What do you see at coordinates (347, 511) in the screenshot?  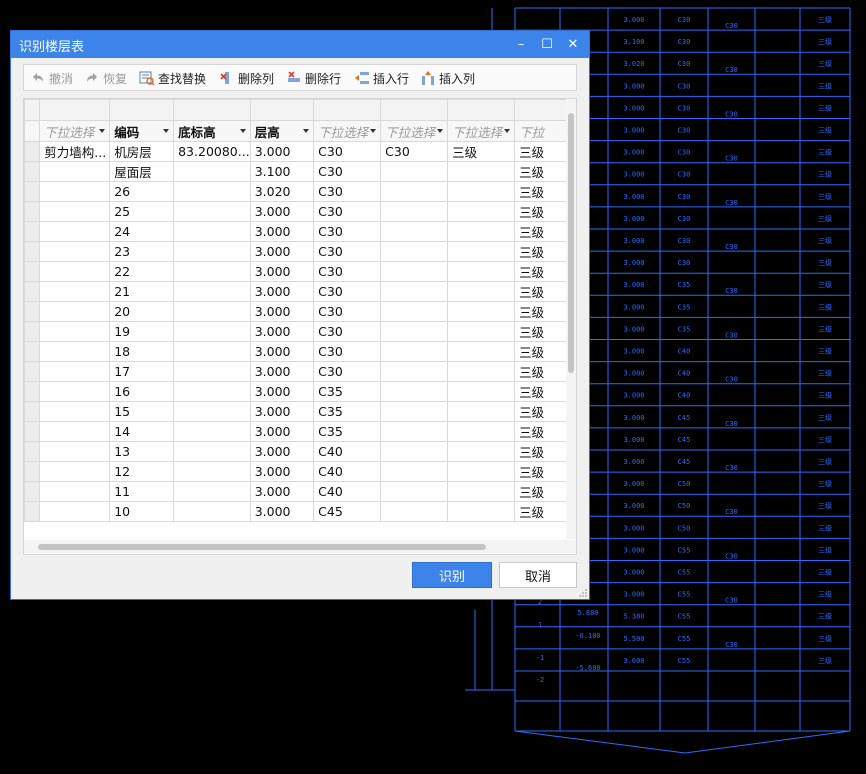 I see `table-cell: C45` at bounding box center [347, 511].